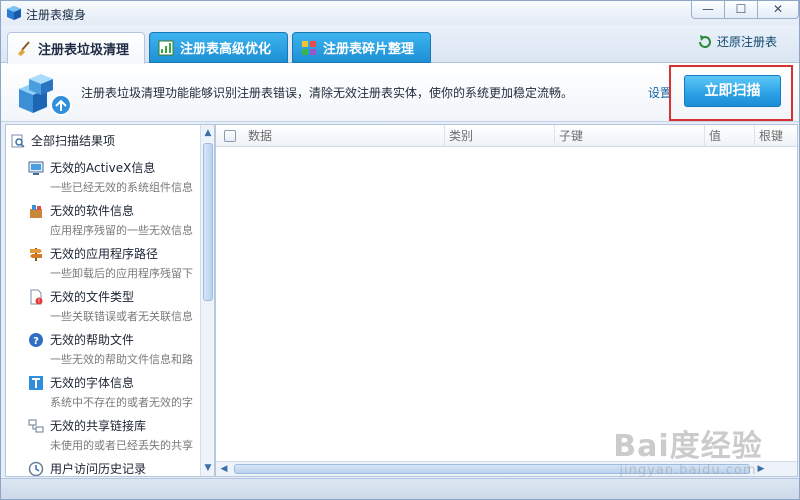 The height and width of the screenshot is (500, 800). Describe the element at coordinates (114, 306) in the screenshot. I see `category-file-type: ! 无效的文件类型 一些关联错误或者无关联信息` at that location.